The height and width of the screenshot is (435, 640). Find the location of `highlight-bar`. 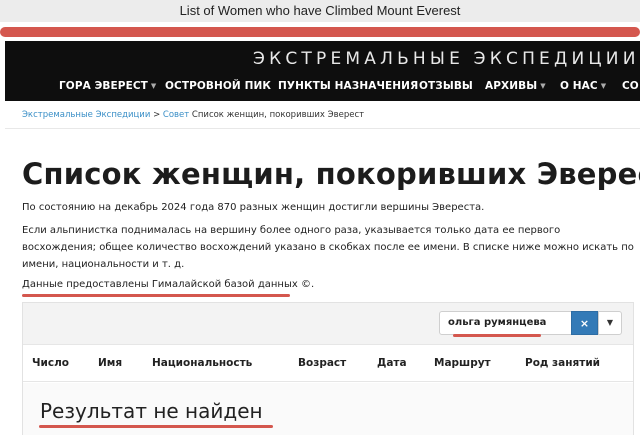

highlight-bar is located at coordinates (320, 32).